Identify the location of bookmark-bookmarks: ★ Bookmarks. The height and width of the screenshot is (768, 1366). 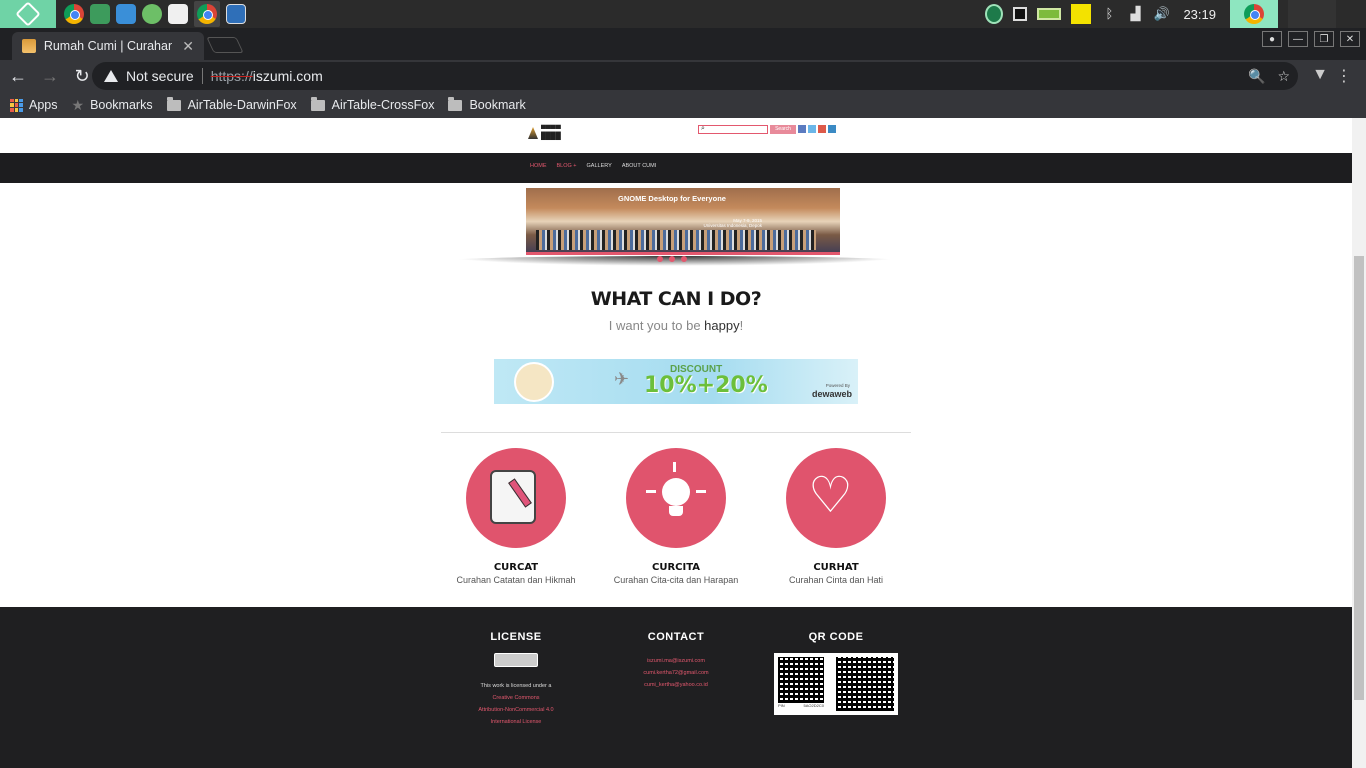
(112, 105).